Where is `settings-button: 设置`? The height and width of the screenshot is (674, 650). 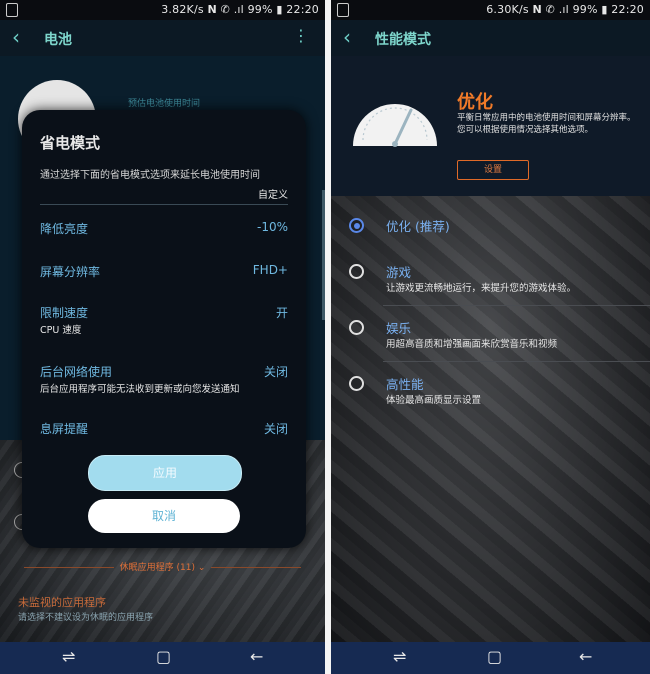 settings-button: 设置 is located at coordinates (493, 170).